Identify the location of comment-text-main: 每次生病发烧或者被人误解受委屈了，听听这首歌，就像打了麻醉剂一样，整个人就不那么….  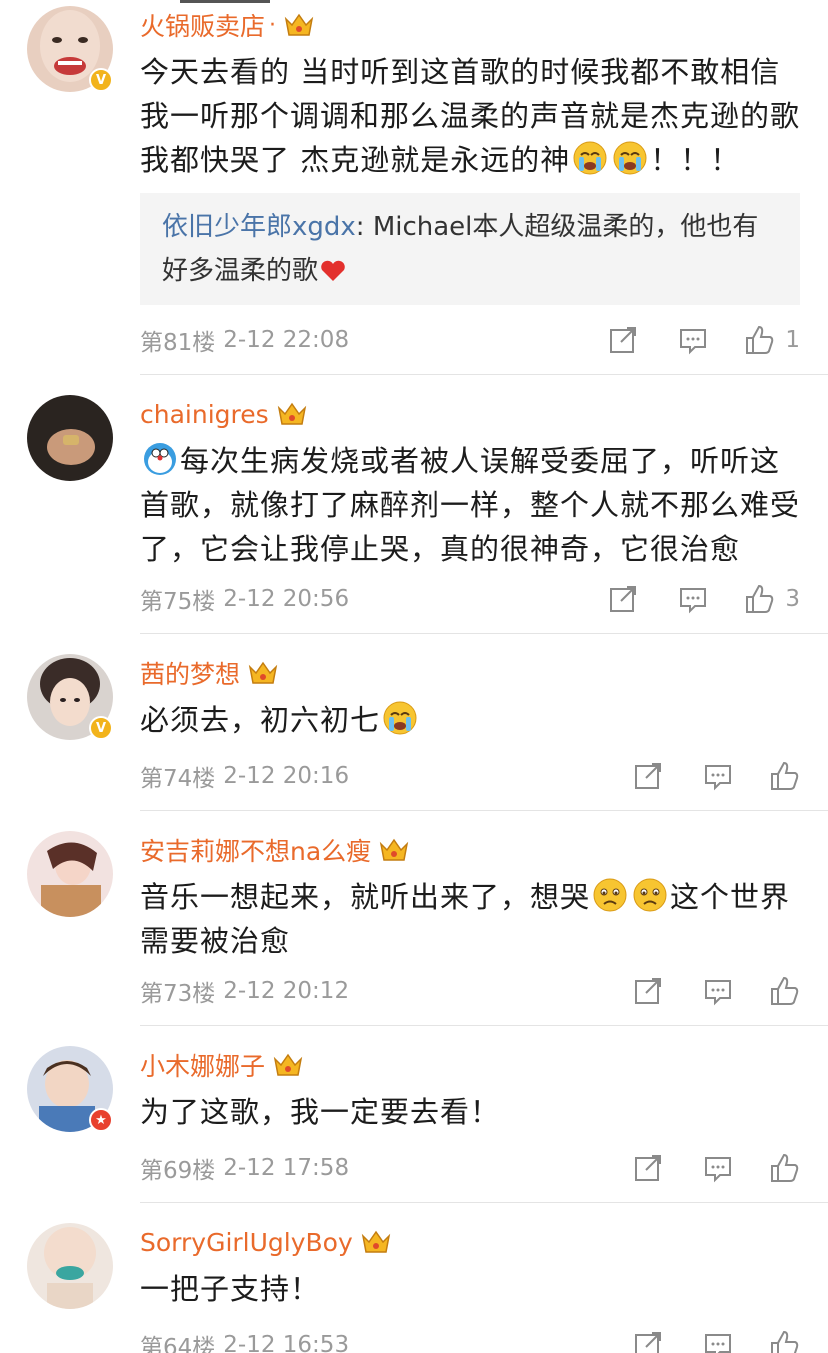
(470, 505).